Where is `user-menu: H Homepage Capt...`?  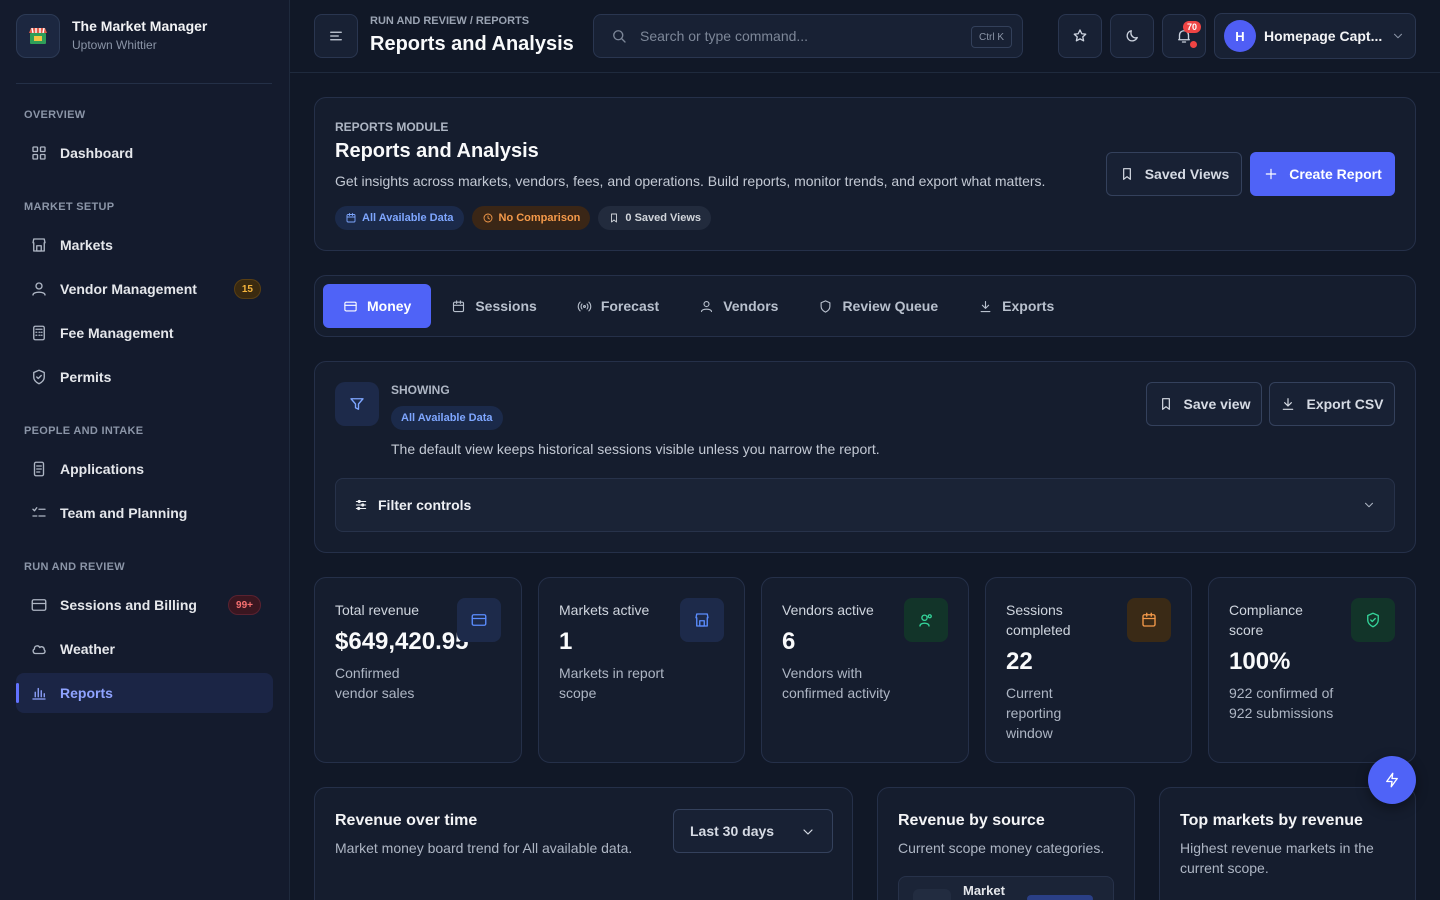 user-menu: H Homepage Capt... is located at coordinates (1315, 36).